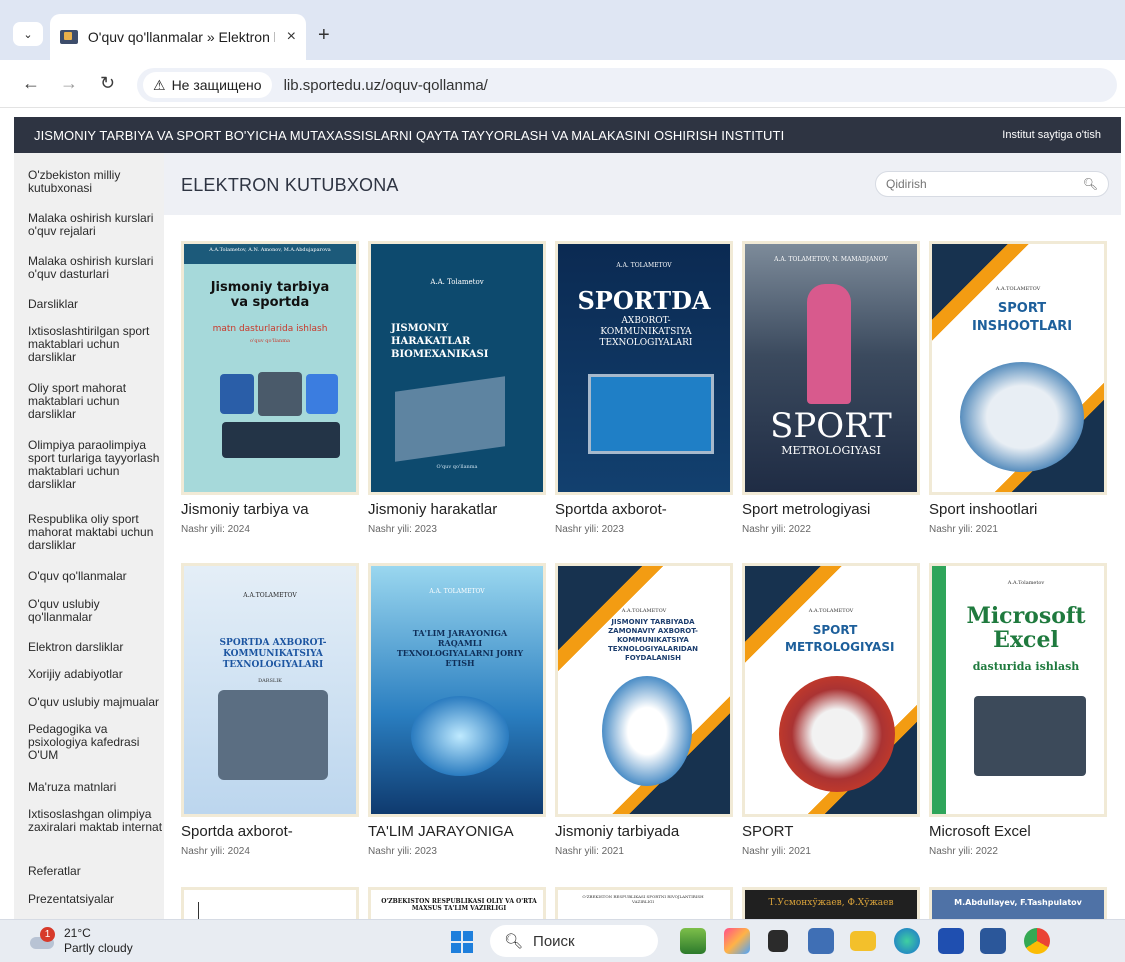 This screenshot has height=962, width=1125. What do you see at coordinates (617, 831) in the screenshot?
I see `book-title: Jismoniy tarbiyada` at bounding box center [617, 831].